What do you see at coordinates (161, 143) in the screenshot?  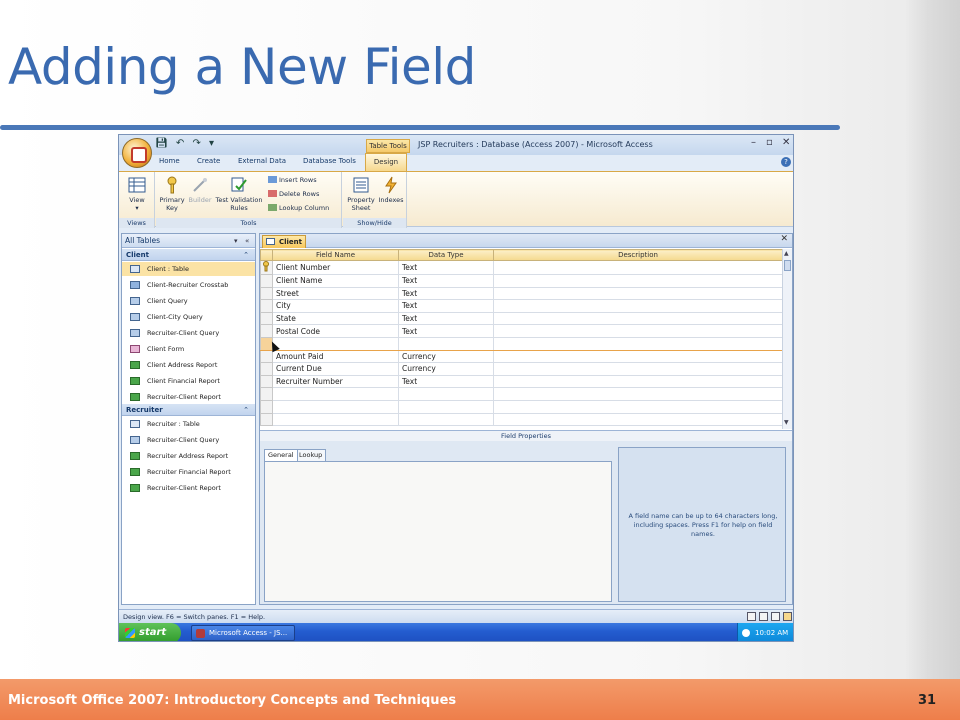 I see `save-icon: 💾︎` at bounding box center [161, 143].